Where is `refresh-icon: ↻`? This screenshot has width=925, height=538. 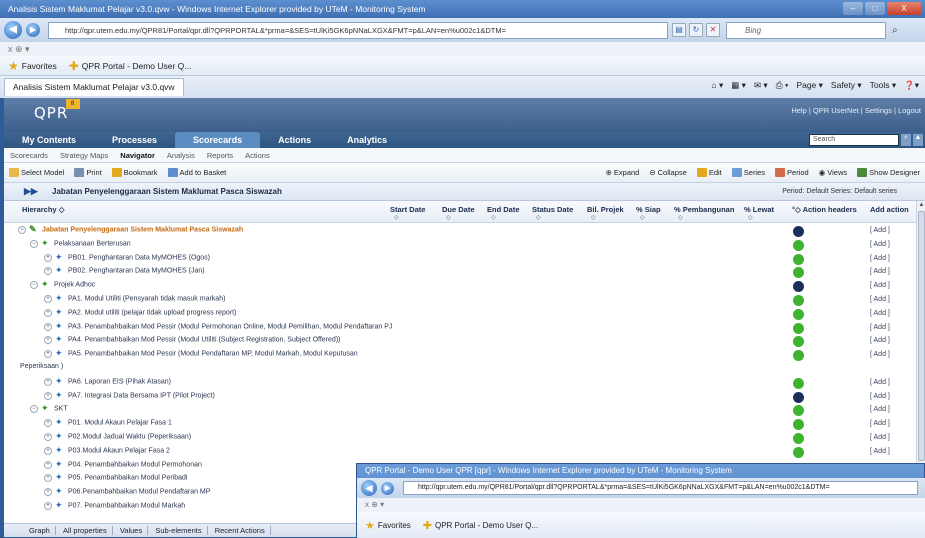
refresh-icon: ↻ is located at coordinates (696, 30).